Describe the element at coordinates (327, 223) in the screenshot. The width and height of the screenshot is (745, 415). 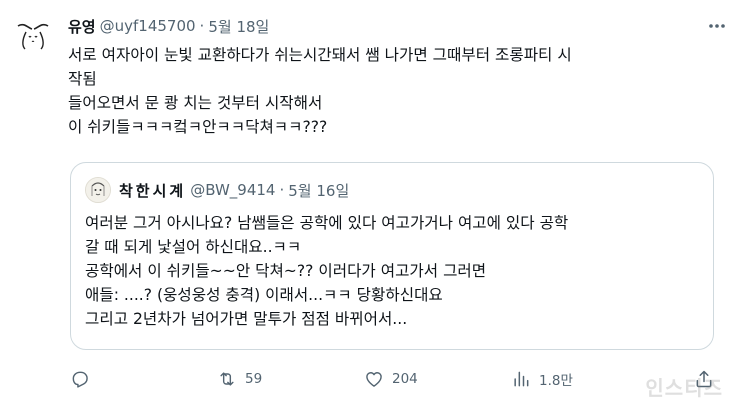
I see `quoted-line: 여러분 그거 아시나요? 남쌤들은 공학에 있다 여고가거나 여고에 있다 공학` at that location.